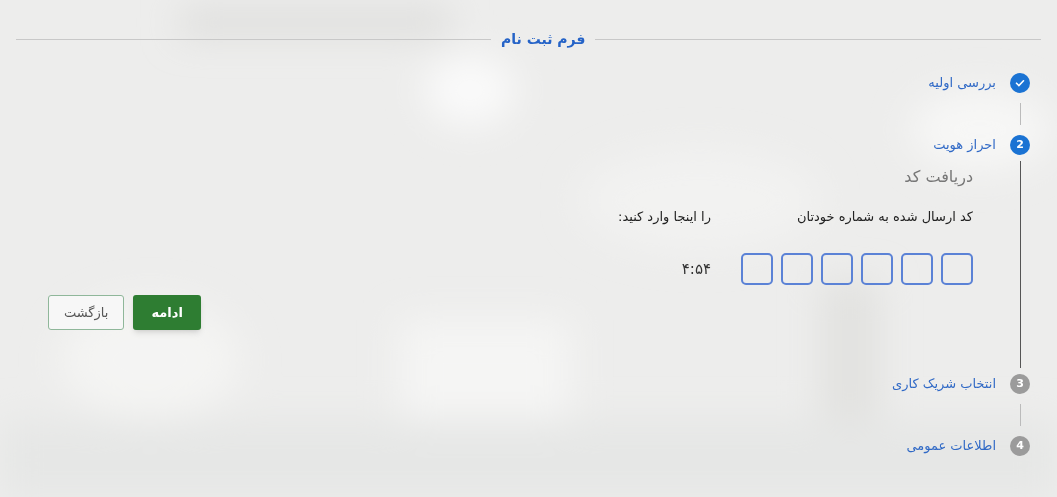 The width and height of the screenshot is (1057, 497). What do you see at coordinates (951, 446) in the screenshot?
I see `step-label: اطلاعات عمومی` at bounding box center [951, 446].